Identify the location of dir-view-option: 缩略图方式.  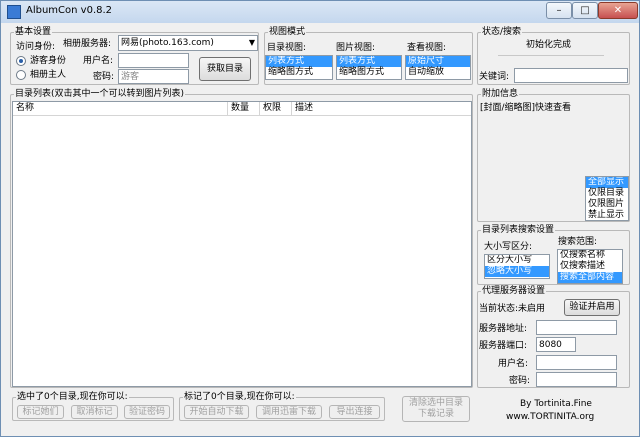
(299, 72).